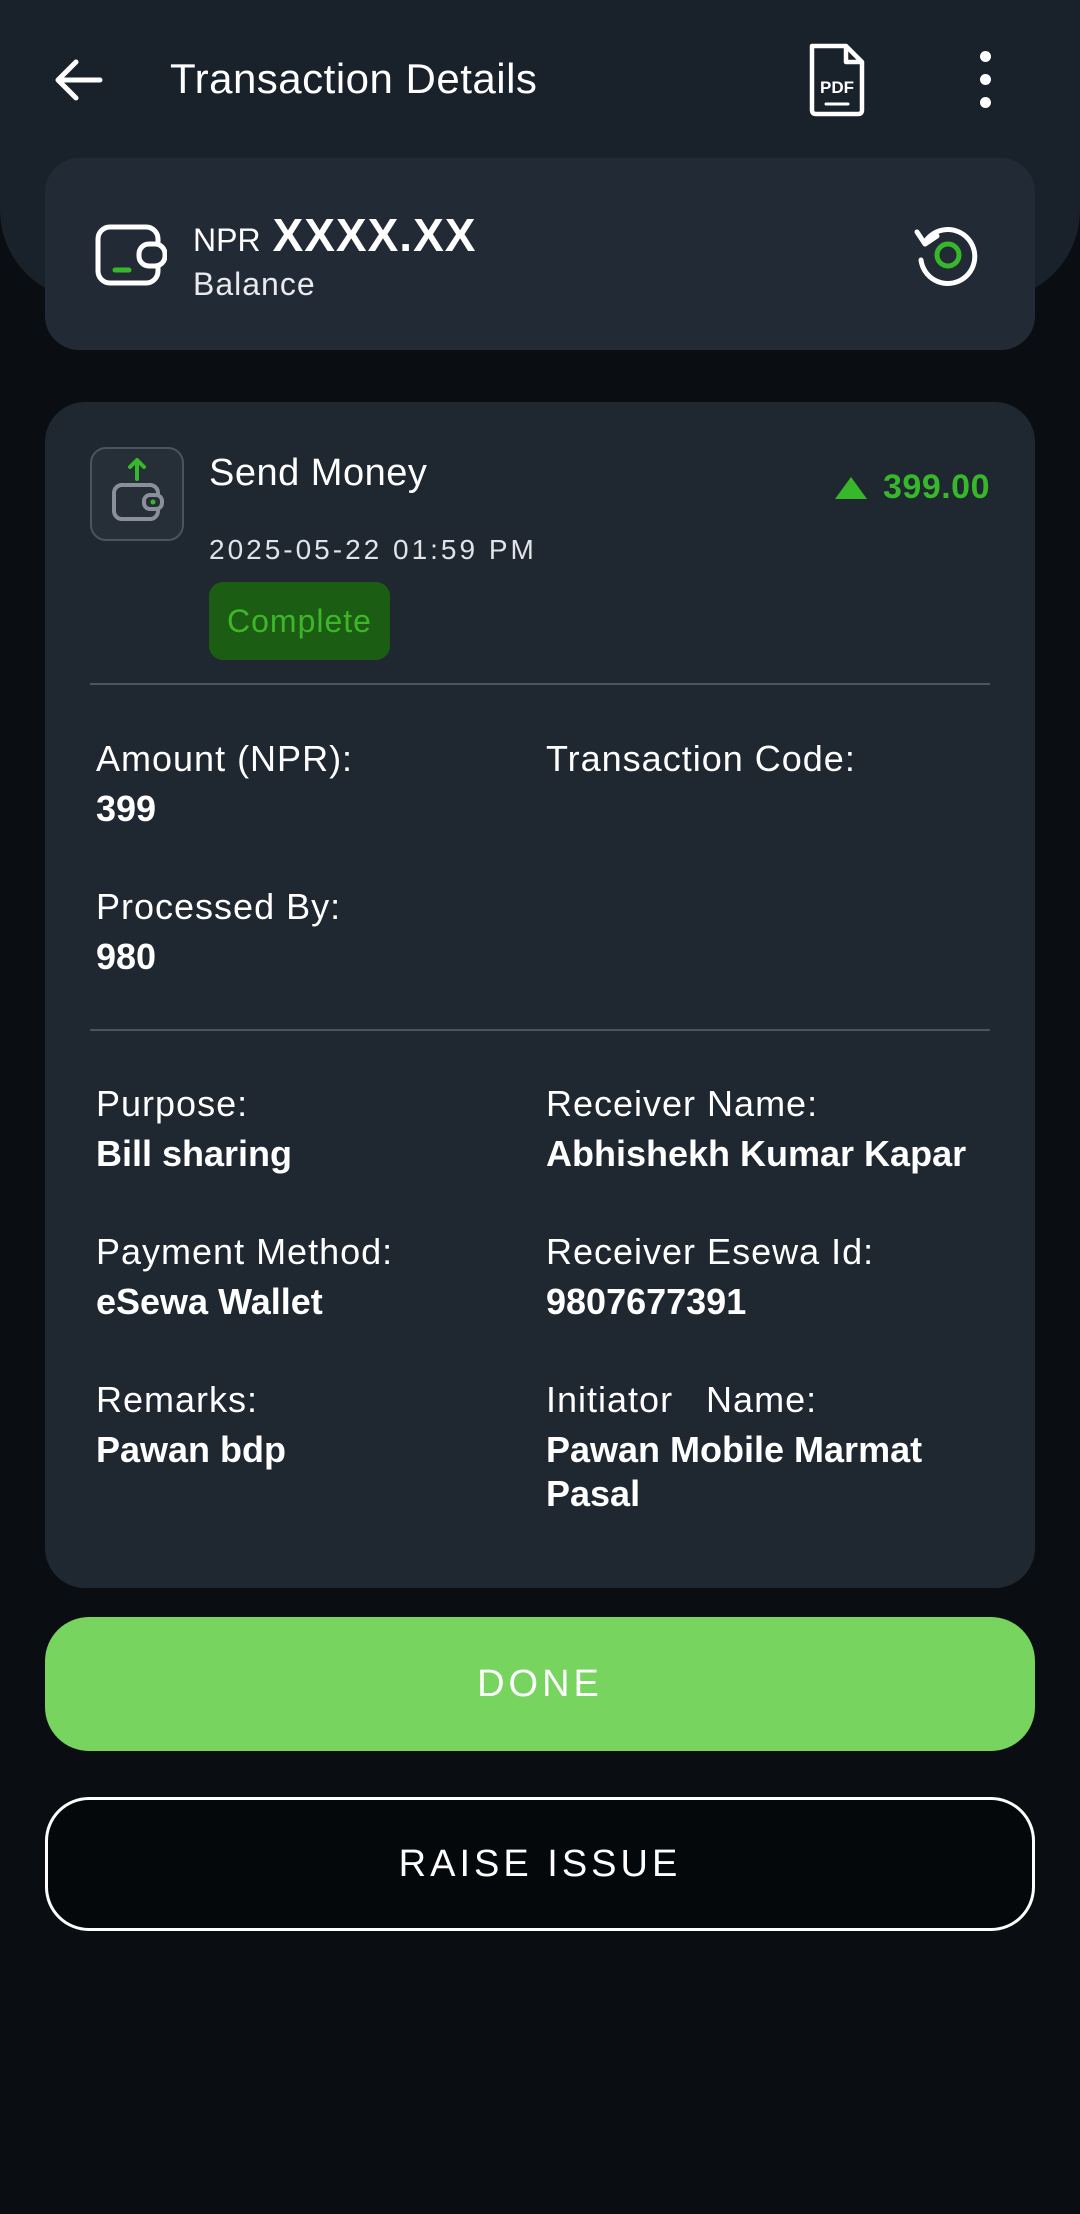  Describe the element at coordinates (936, 487) in the screenshot. I see `transaction-amount: 399.00` at that location.